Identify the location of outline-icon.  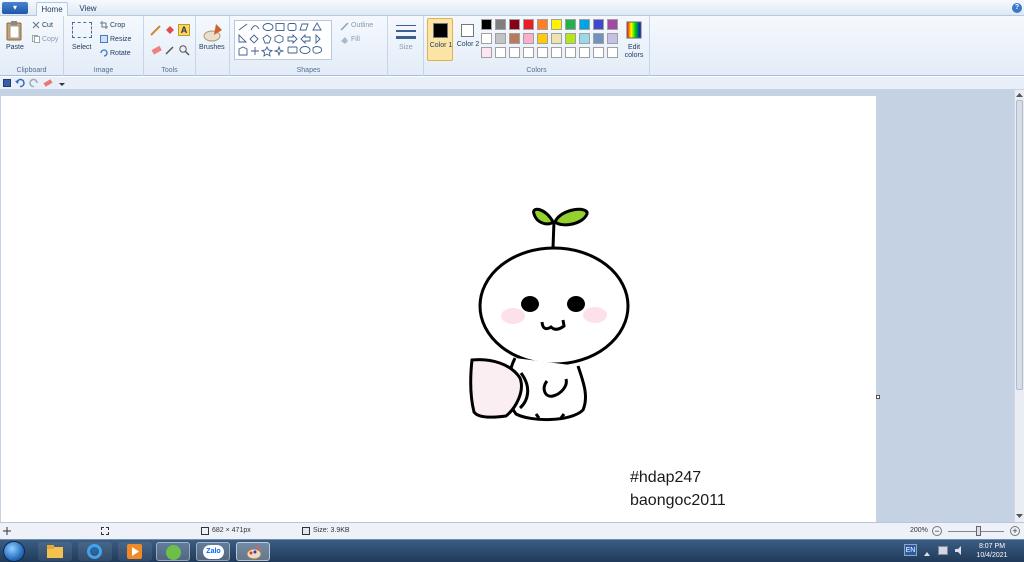
(344, 26).